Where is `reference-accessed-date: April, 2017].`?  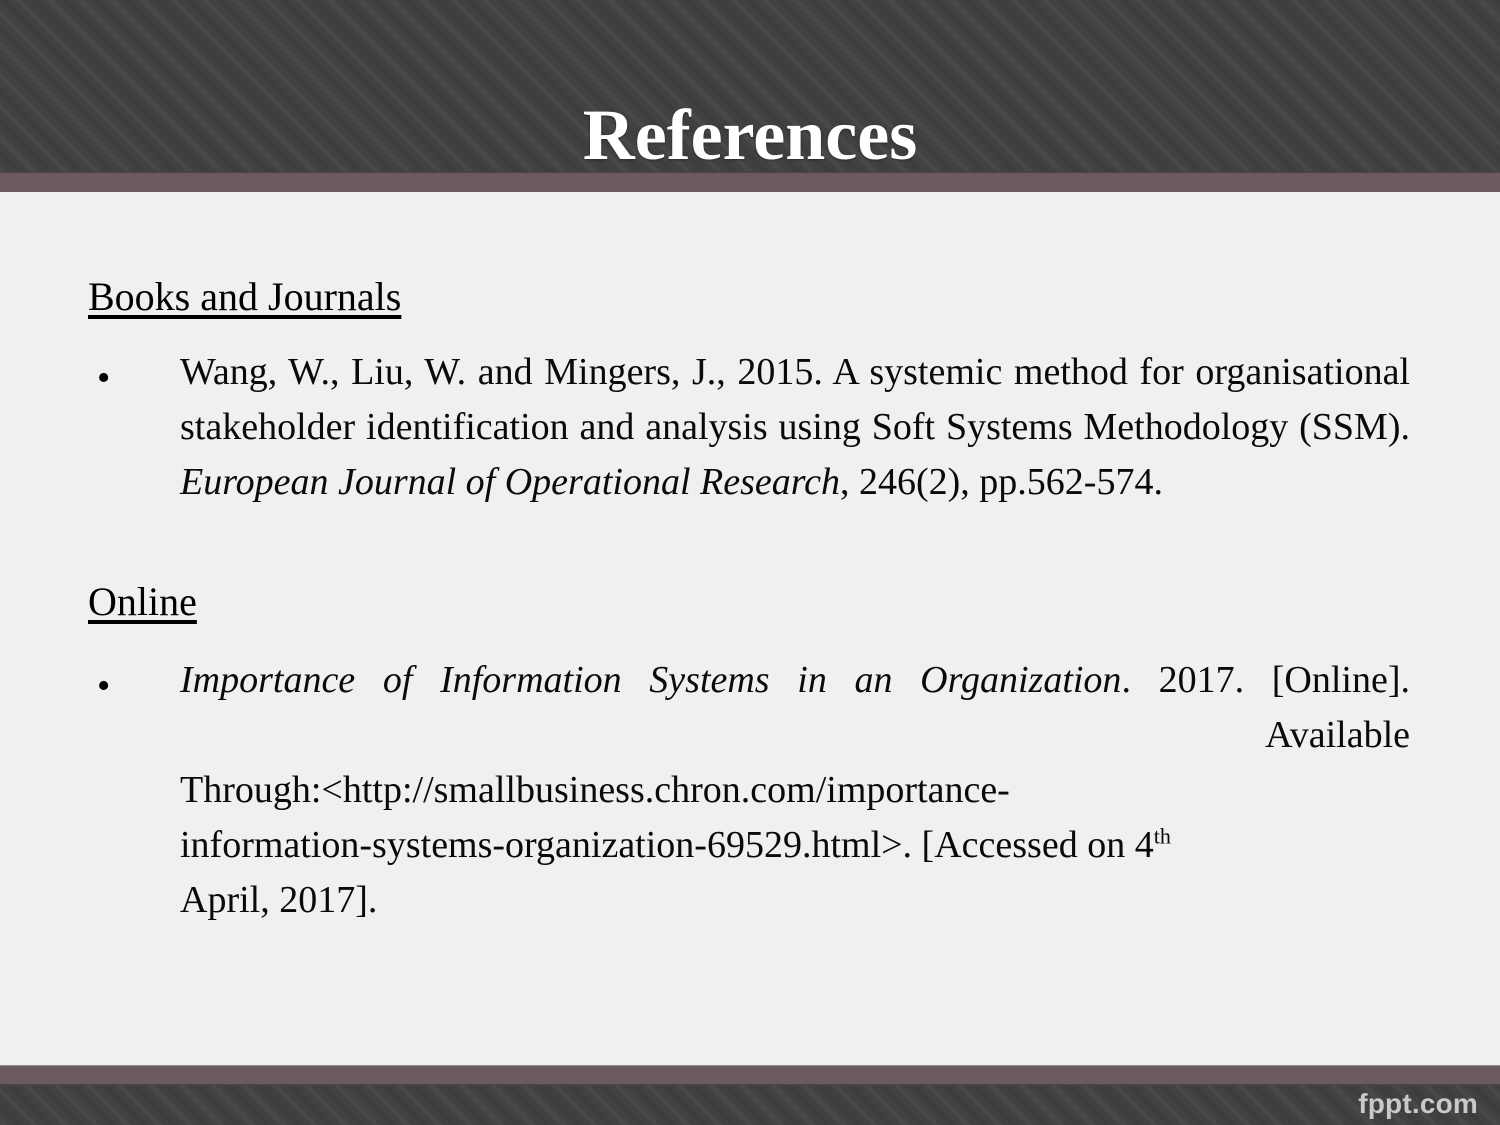 reference-accessed-date: April, 2017]. is located at coordinates (279, 900).